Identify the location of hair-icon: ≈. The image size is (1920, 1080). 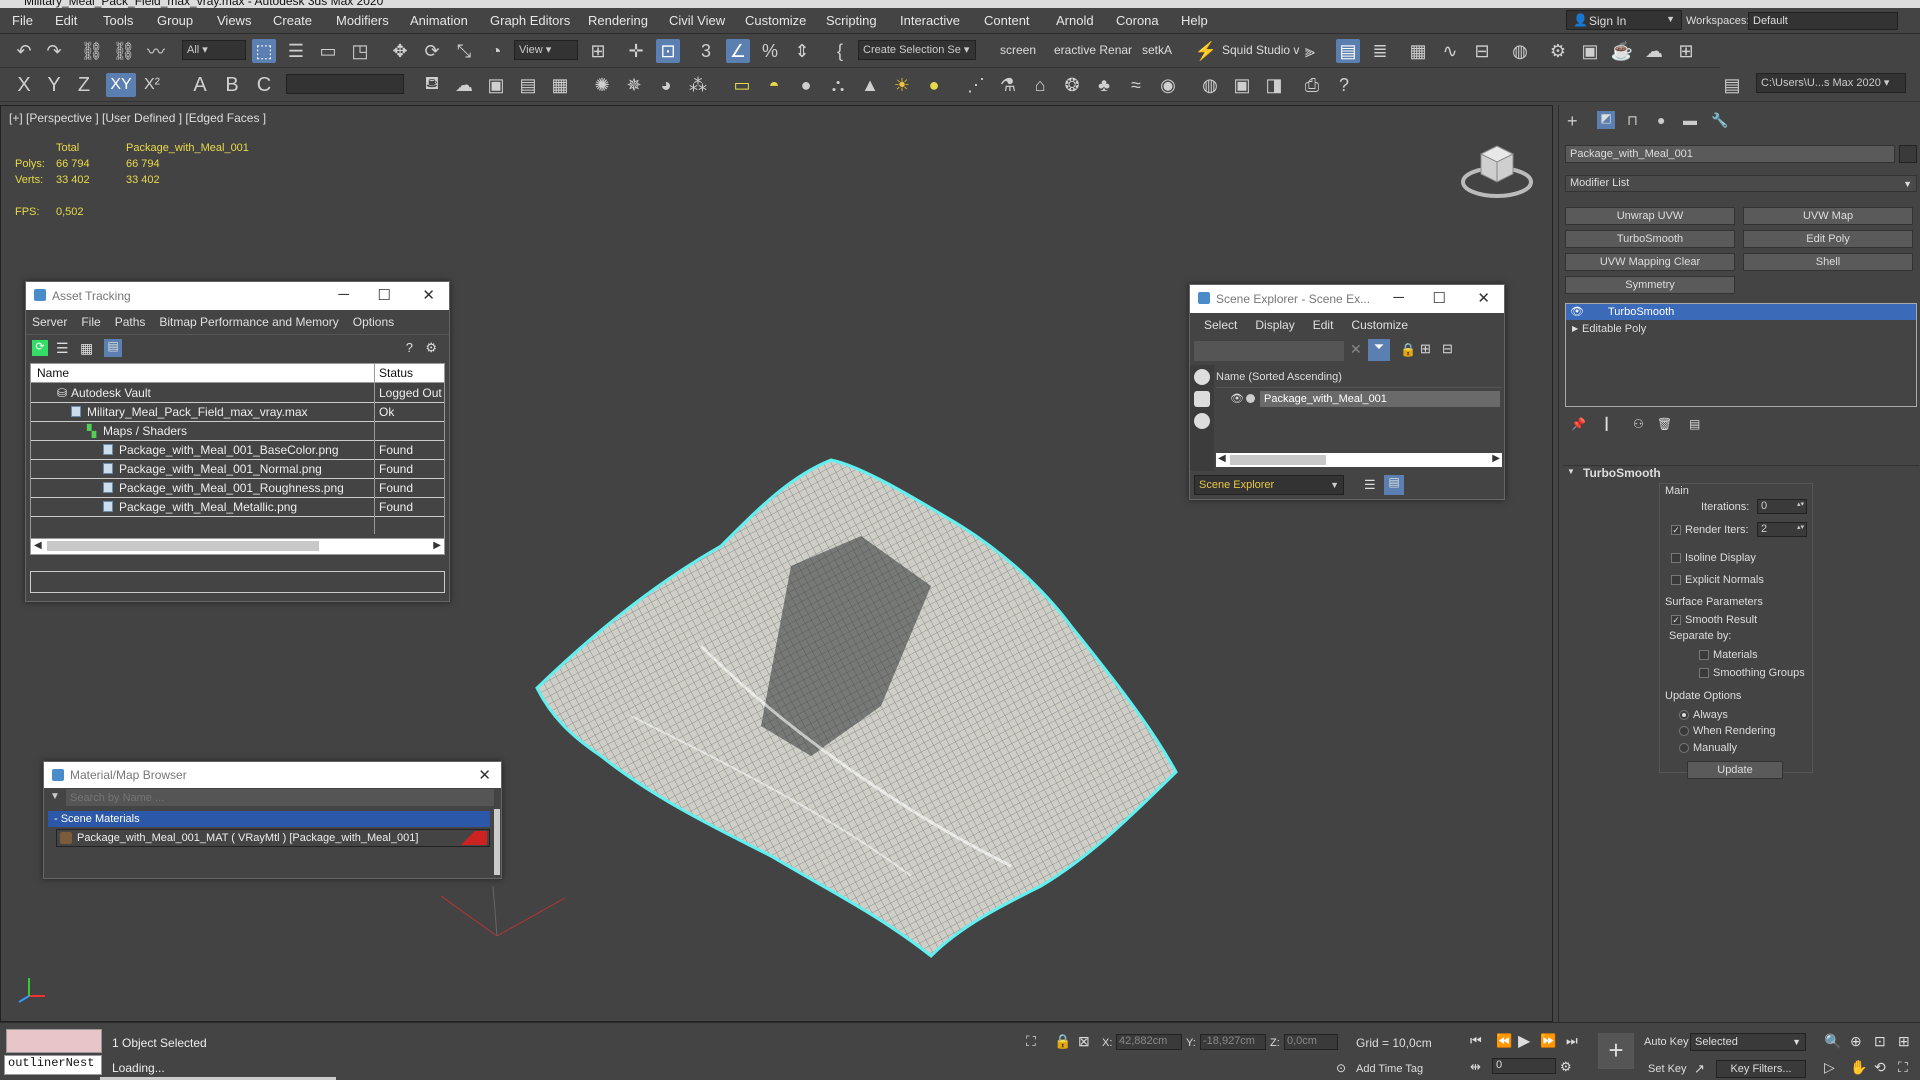
(1136, 85).